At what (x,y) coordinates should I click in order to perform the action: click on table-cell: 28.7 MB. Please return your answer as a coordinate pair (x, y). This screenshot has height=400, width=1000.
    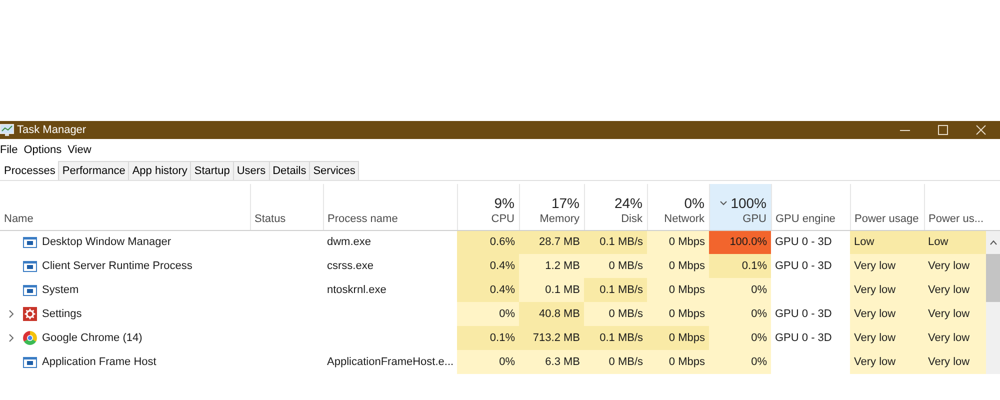
    Looking at the image, I should click on (551, 242).